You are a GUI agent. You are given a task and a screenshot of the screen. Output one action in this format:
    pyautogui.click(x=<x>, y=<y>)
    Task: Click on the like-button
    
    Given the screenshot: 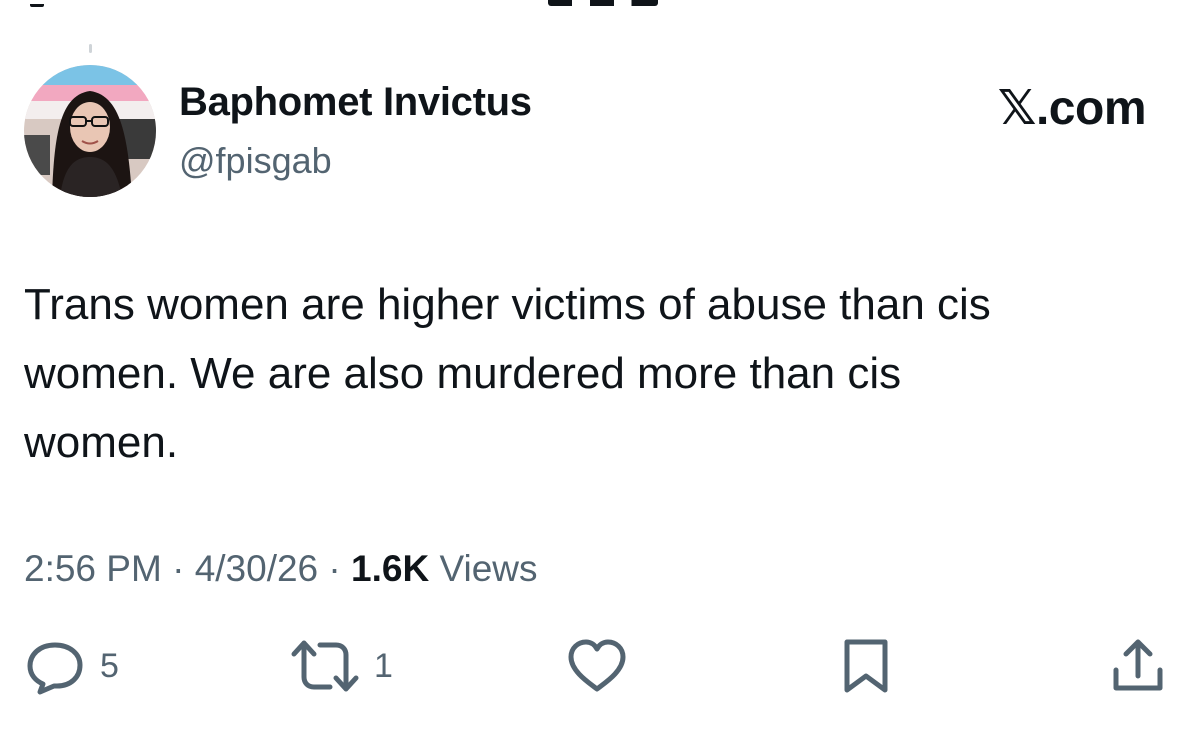 What is the action you would take?
    pyautogui.click(x=597, y=666)
    